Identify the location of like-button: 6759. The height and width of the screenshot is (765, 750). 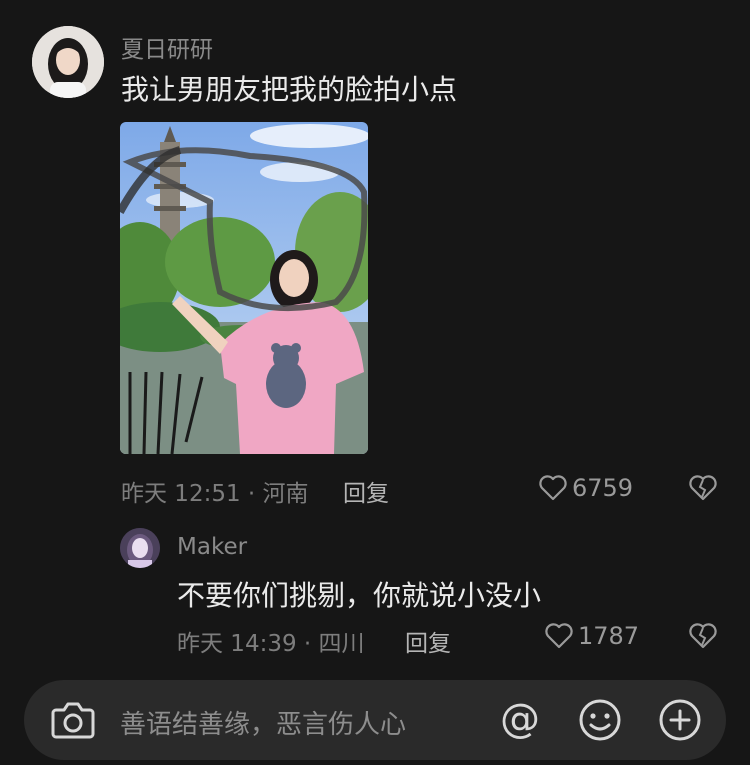
(585, 488).